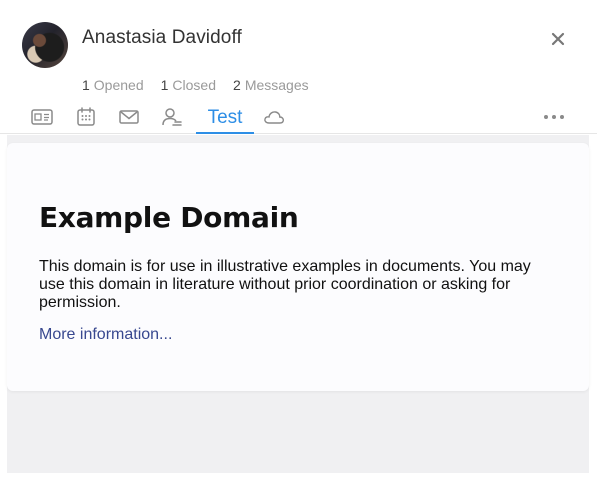 Image resolution: width=597 pixels, height=480 pixels. Describe the element at coordinates (276, 85) in the screenshot. I see `stat-label: Messages` at that location.